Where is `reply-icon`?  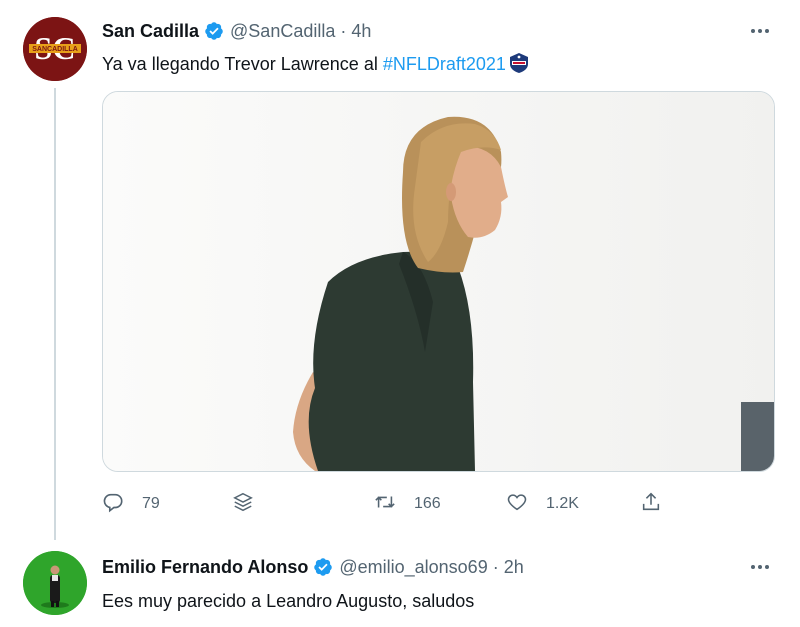
reply-icon is located at coordinates (113, 504).